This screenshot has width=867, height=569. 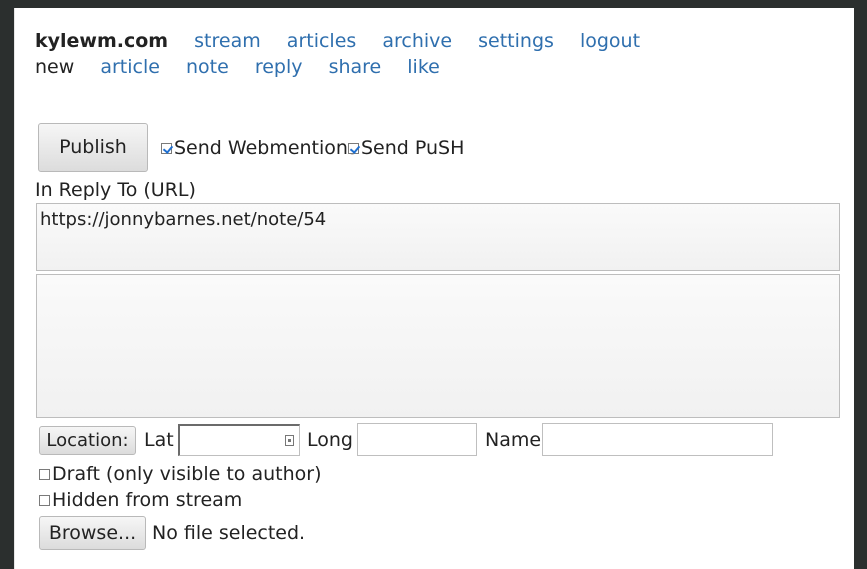 What do you see at coordinates (87, 440) in the screenshot?
I see `location-button: Location:` at bounding box center [87, 440].